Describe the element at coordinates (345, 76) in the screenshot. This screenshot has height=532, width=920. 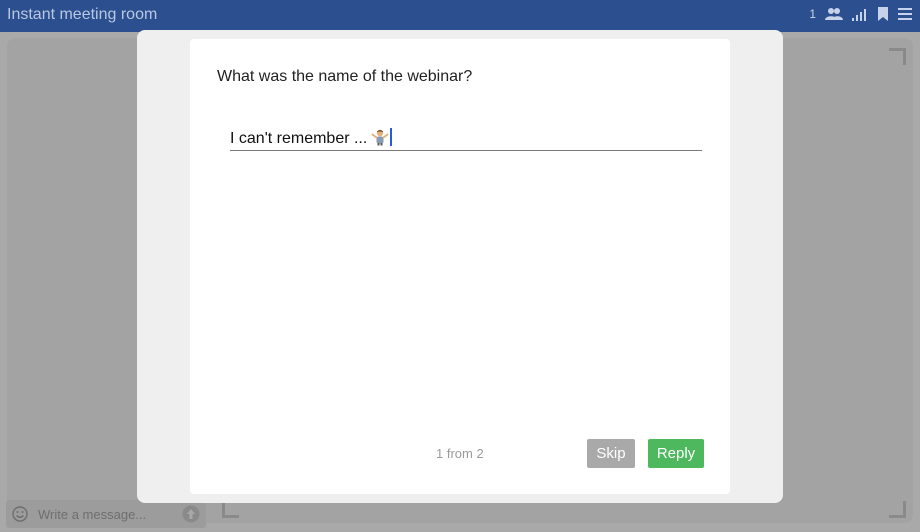
I see `question-text: What was the name of the webinar?` at that location.